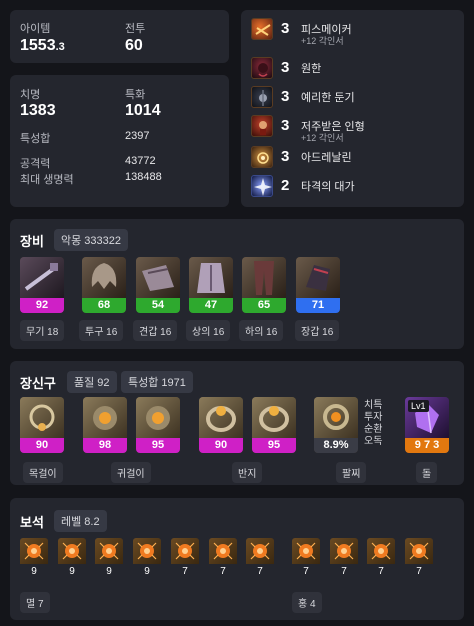 Image resolution: width=474 pixels, height=626 pixels. I want to click on bracelet-option: 오독, so click(373, 441).